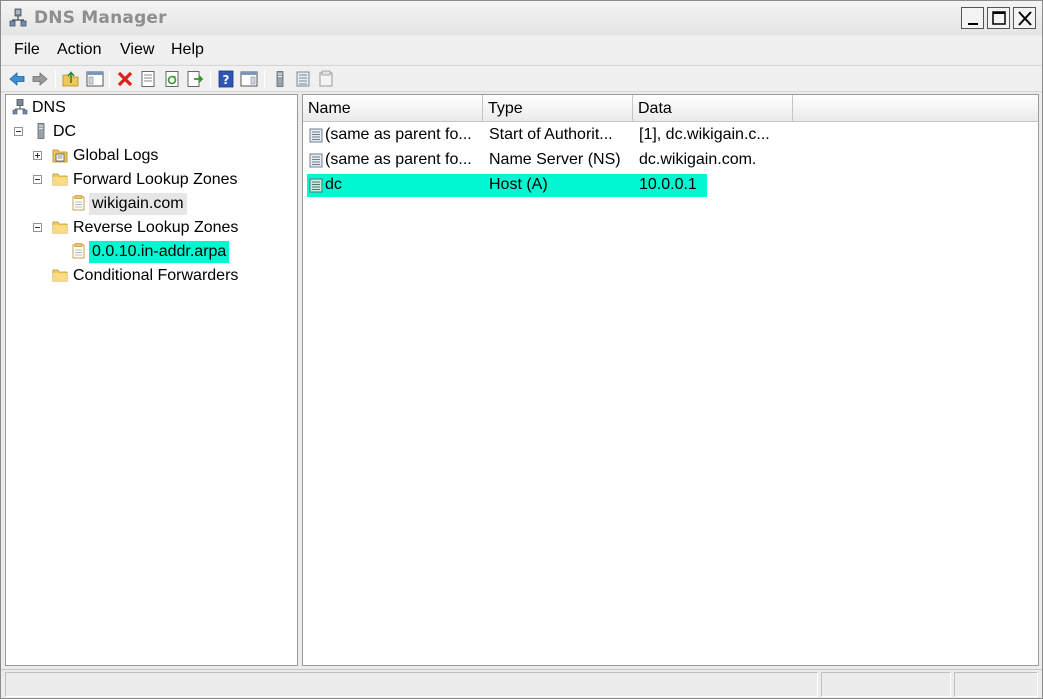  Describe the element at coordinates (100, 18) in the screenshot. I see `window-title: DNS Manager` at that location.